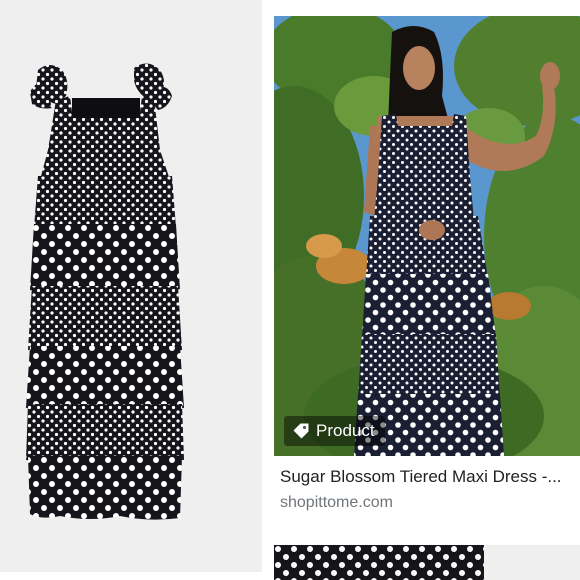  Describe the element at coordinates (428, 503) in the screenshot. I see `result-source-domain: shopittome.com` at that location.